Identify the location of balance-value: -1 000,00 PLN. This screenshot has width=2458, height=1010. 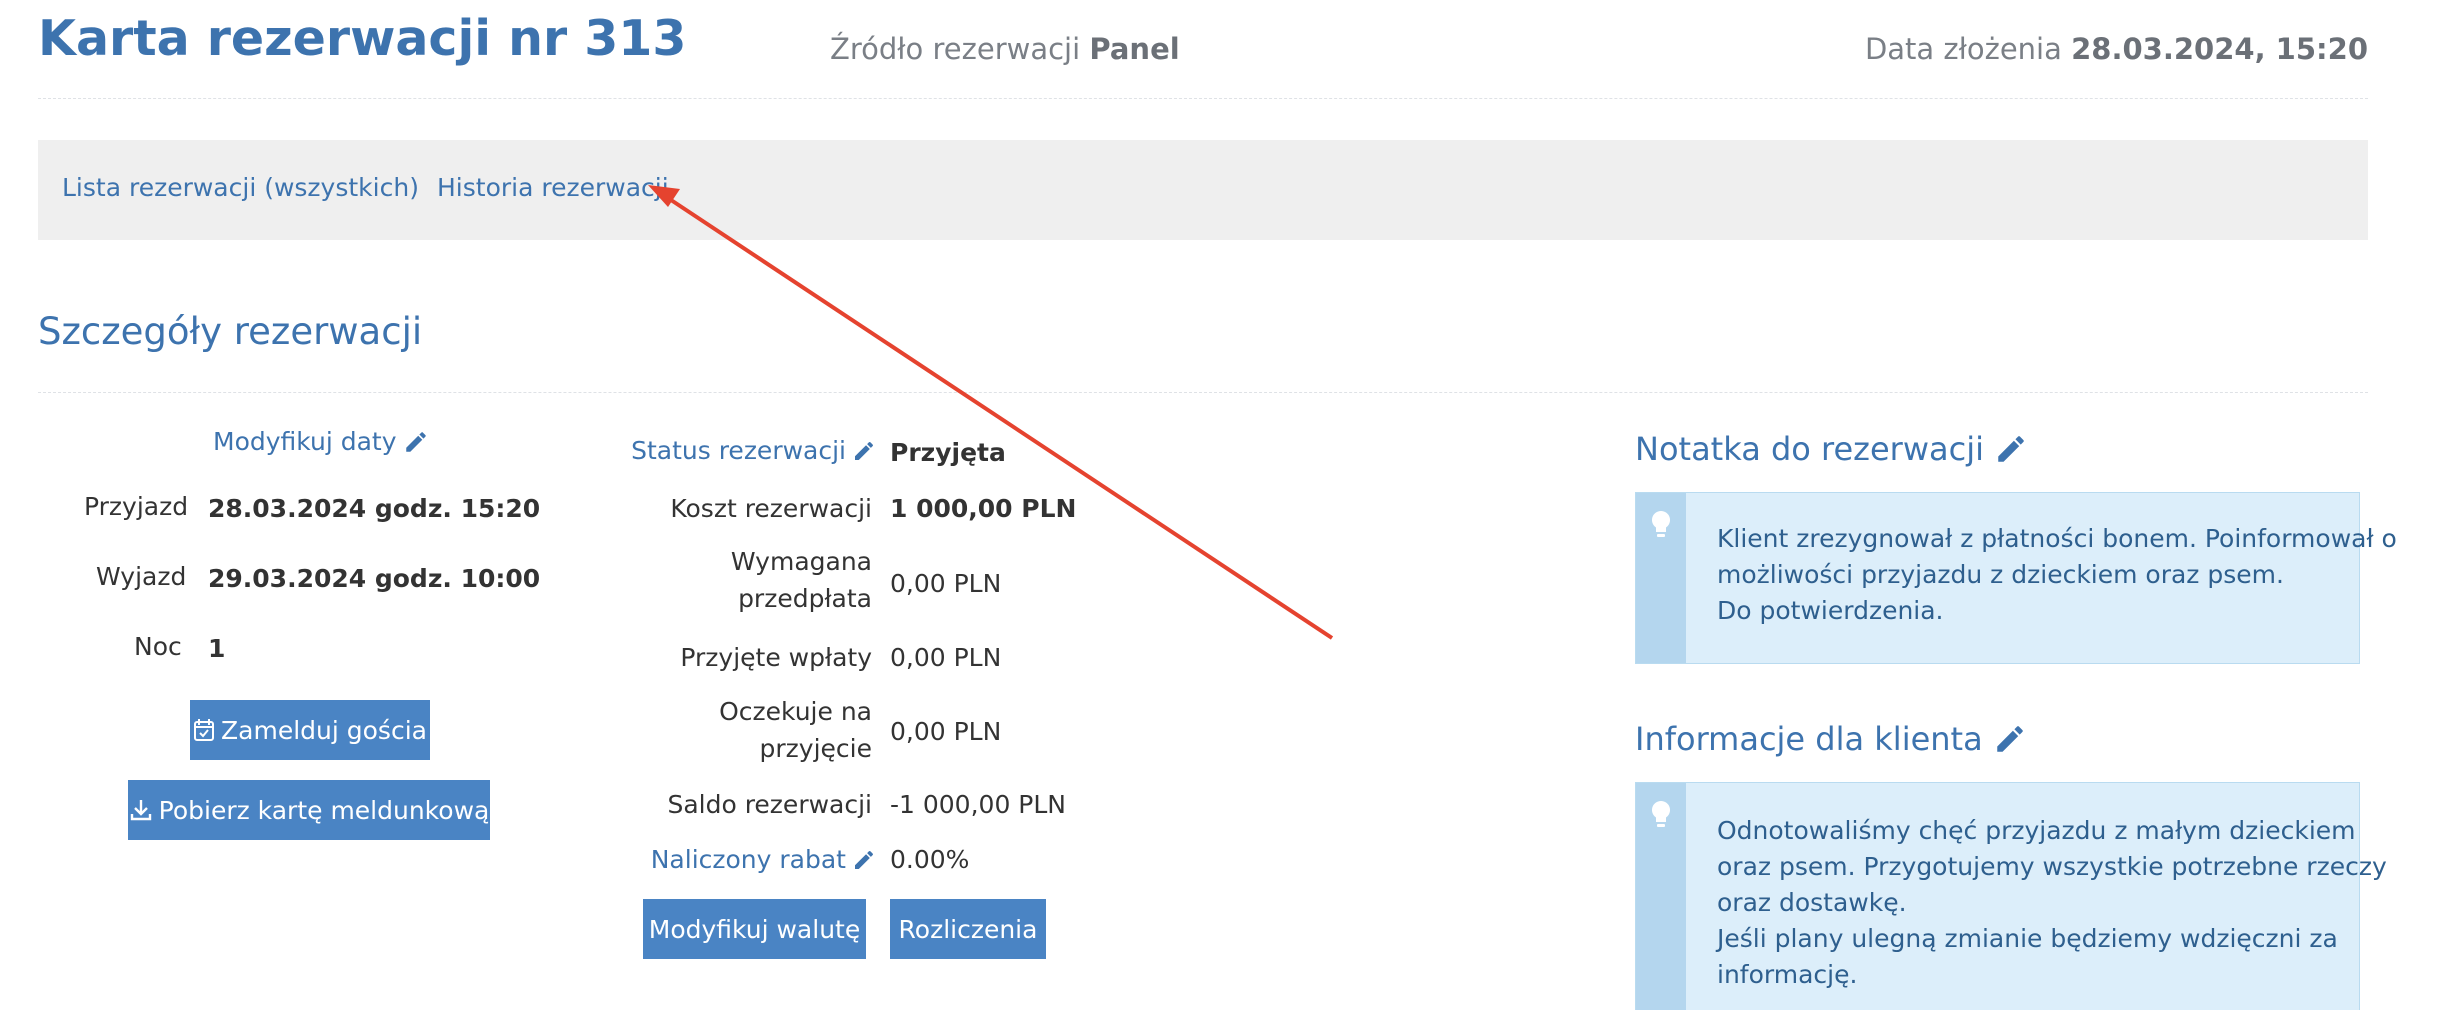
(978, 804).